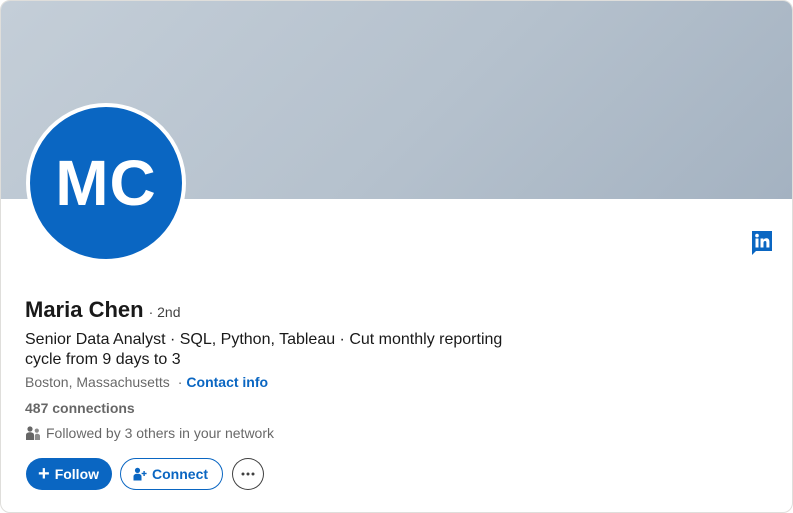 The height and width of the screenshot is (513, 793). I want to click on linkedin-logo-icon, so click(762, 242).